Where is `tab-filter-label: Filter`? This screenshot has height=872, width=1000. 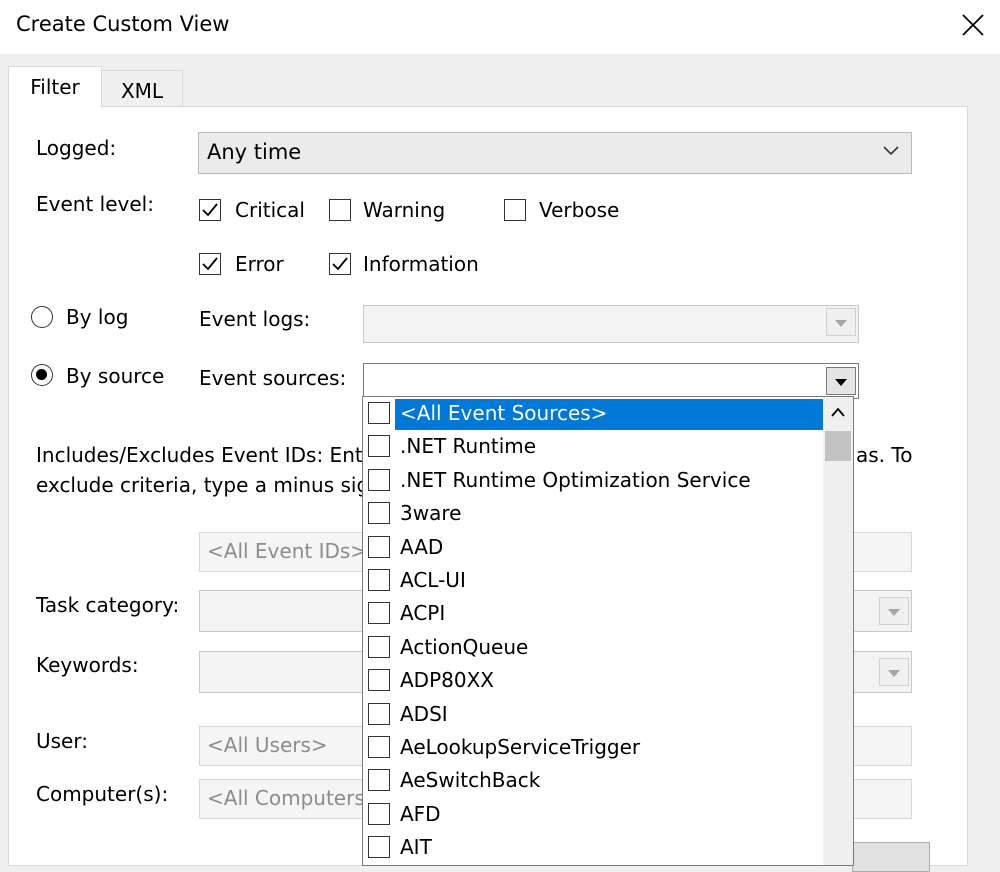 tab-filter-label: Filter is located at coordinates (55, 87).